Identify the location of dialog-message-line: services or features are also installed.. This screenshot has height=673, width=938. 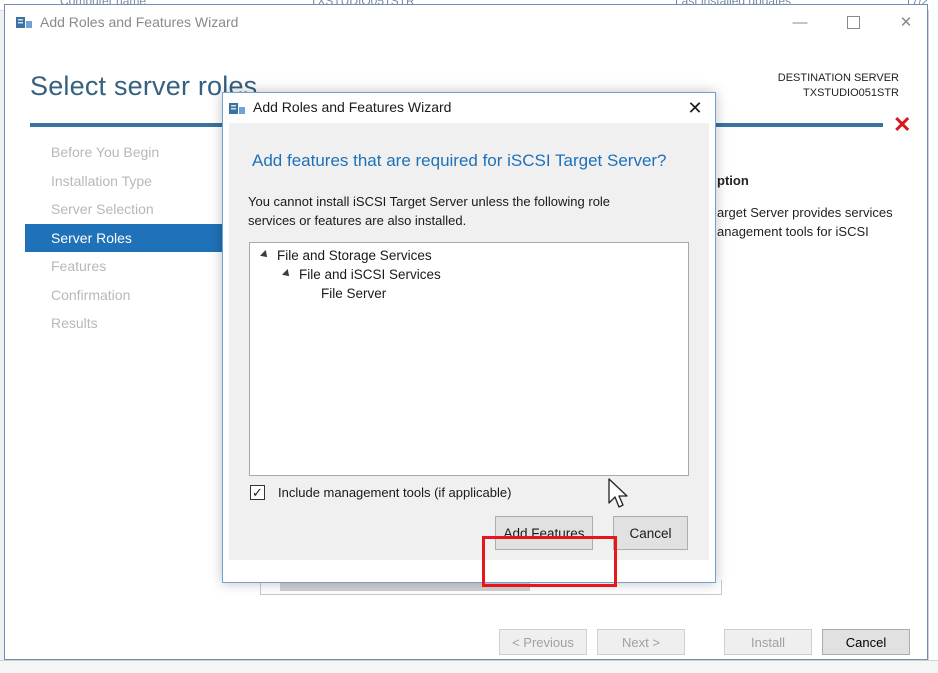
(357, 220).